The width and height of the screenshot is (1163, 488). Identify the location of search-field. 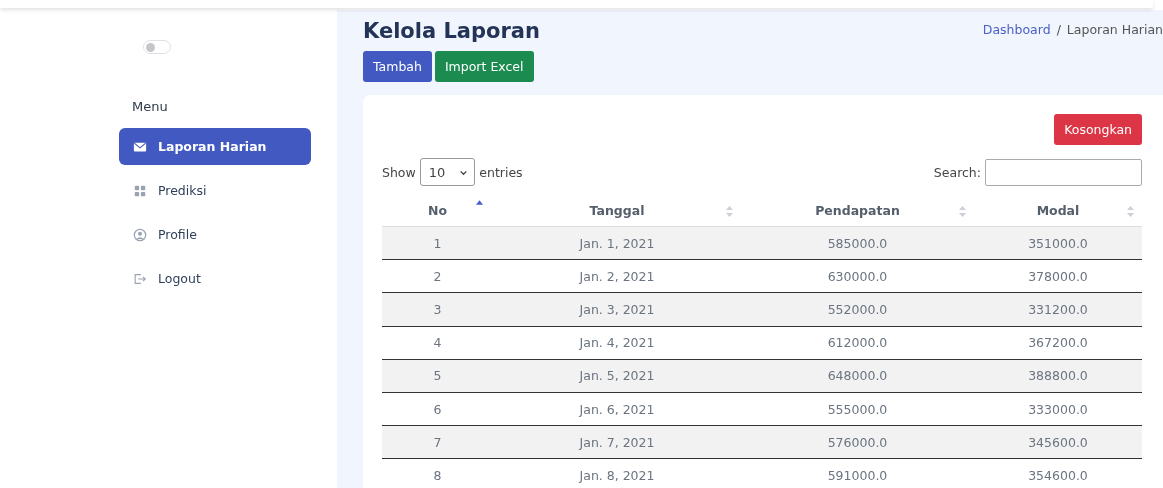
(1063, 172).